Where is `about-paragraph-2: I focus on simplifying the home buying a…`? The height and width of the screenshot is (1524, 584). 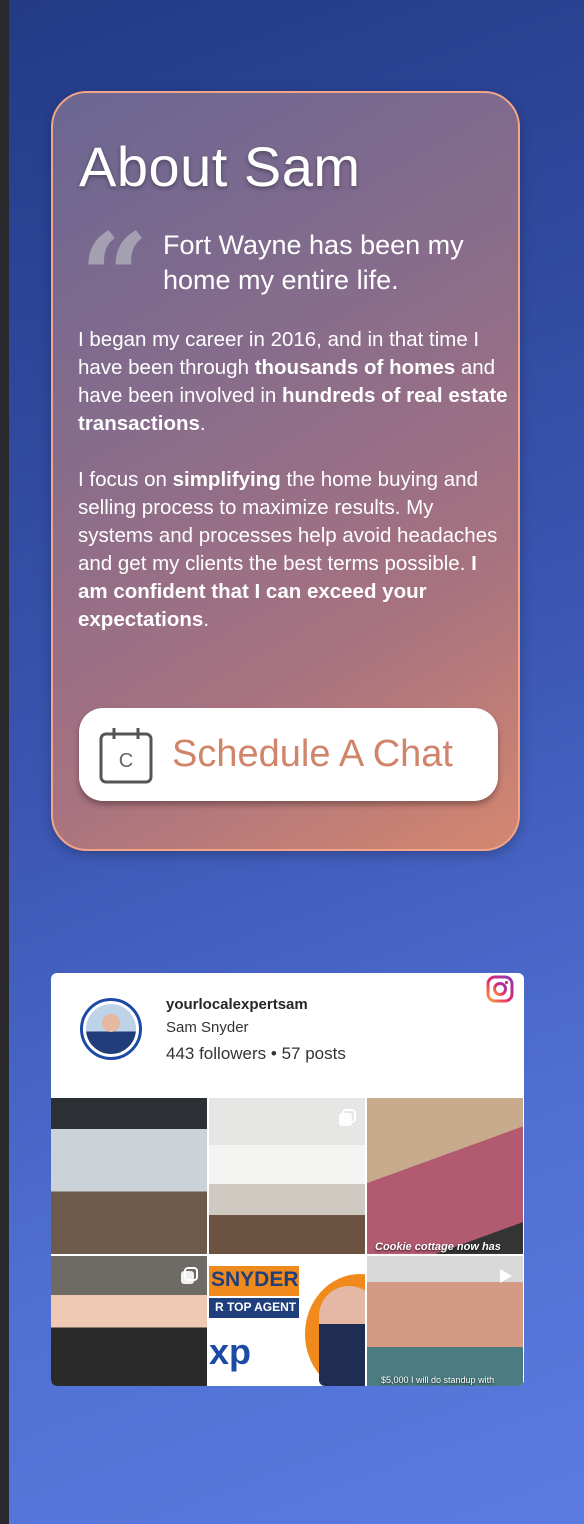
about-paragraph-2: I focus on simplifying the home buying a… is located at coordinates (288, 549).